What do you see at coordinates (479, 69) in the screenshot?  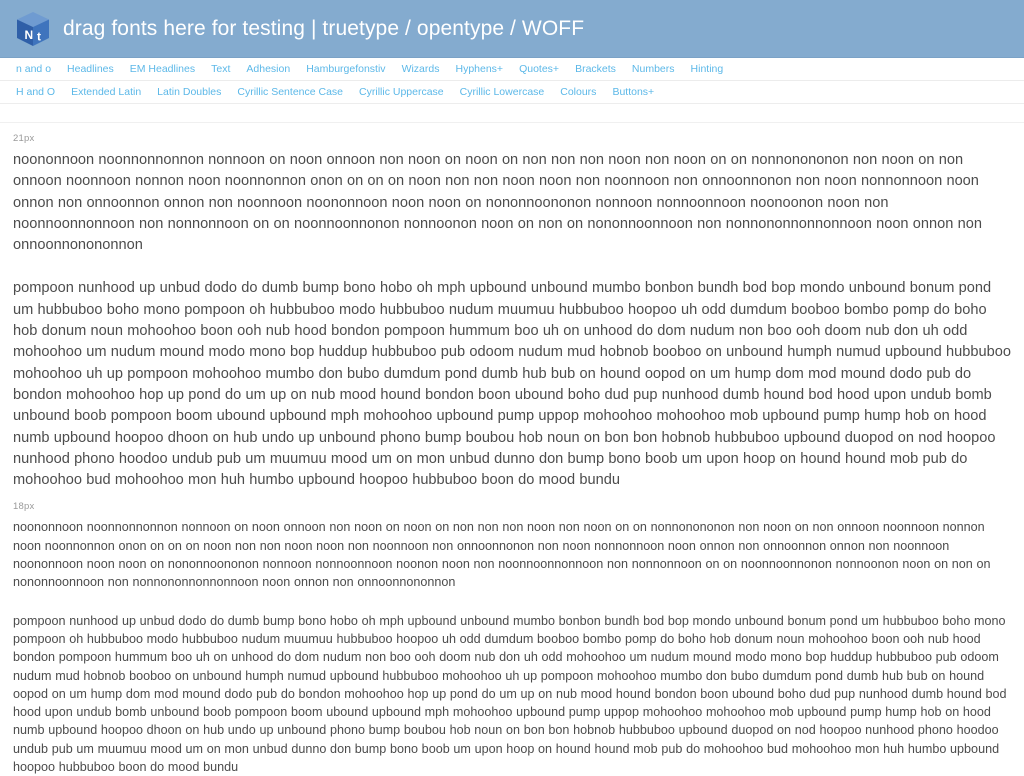 I see `nav-link-hyphens-plus: Hyphens+` at bounding box center [479, 69].